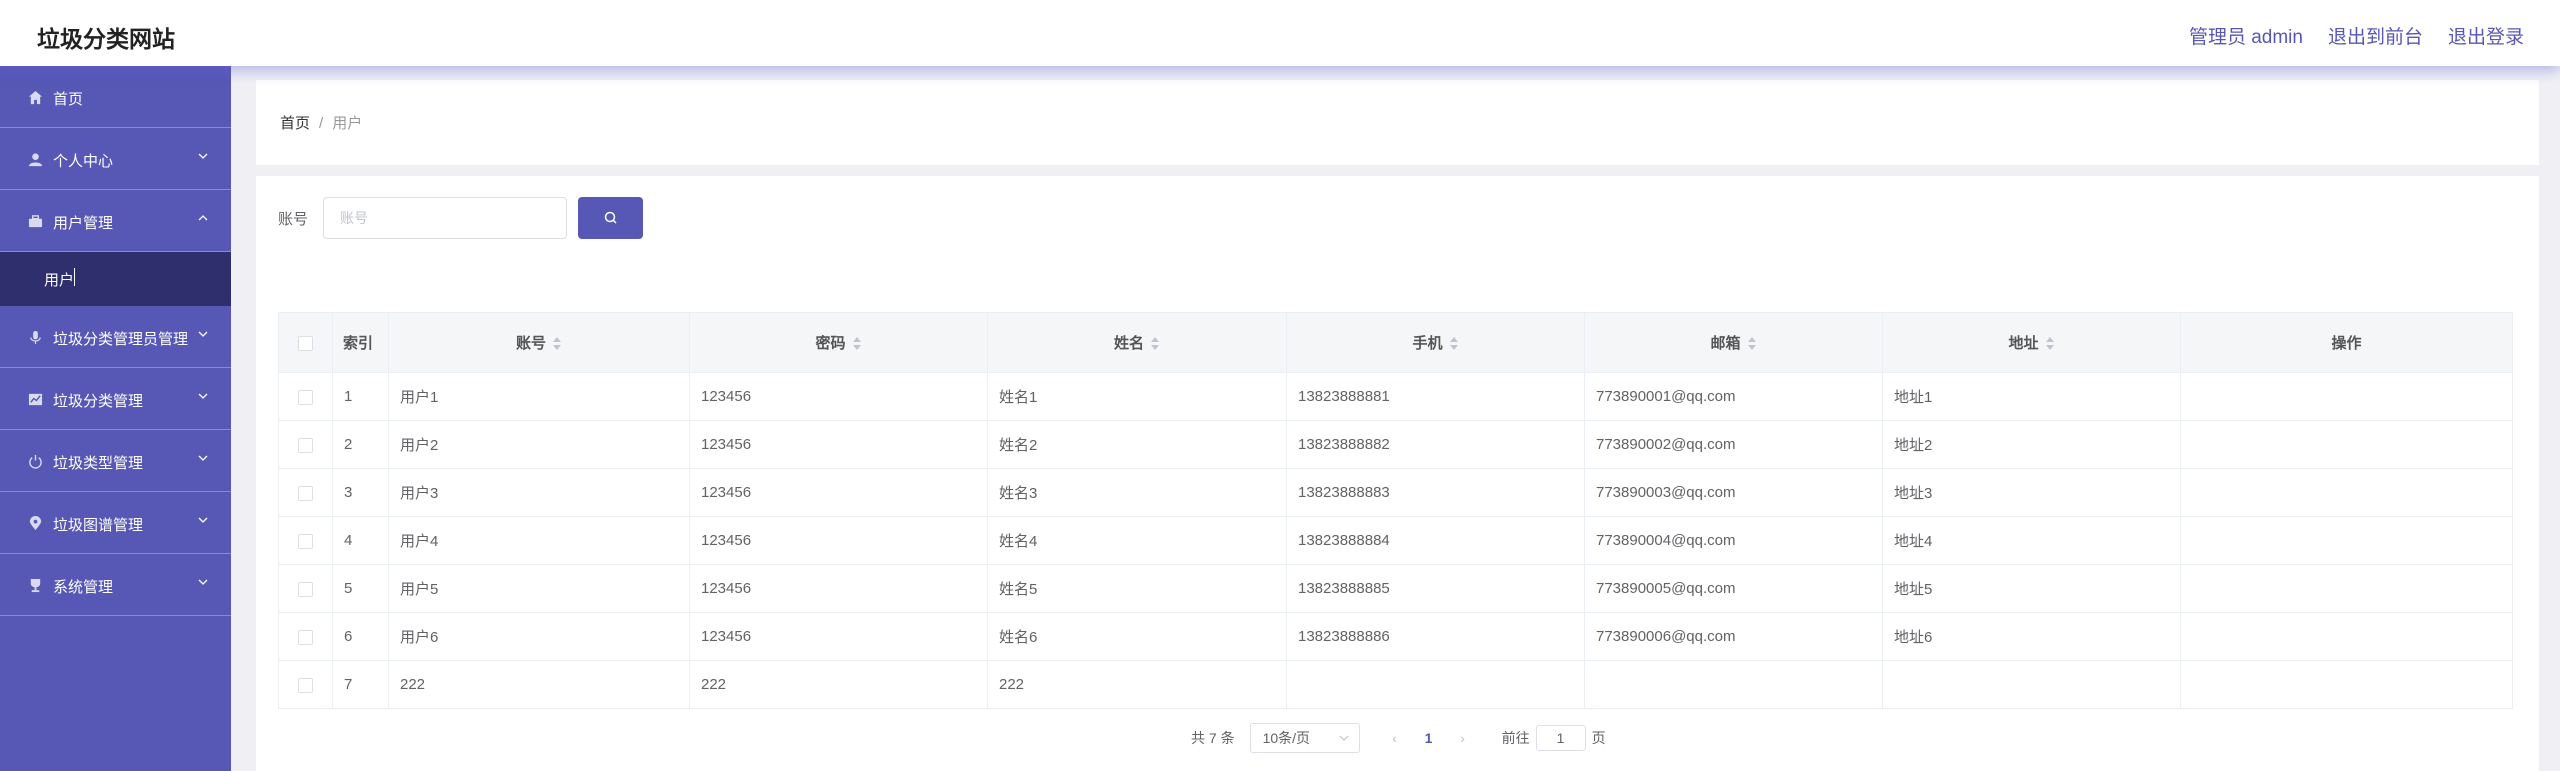 This screenshot has height=771, width=2560. I want to click on pagination: 共 7 条 10条/页 ‹ 1 › 前往 页, so click(1398, 738).